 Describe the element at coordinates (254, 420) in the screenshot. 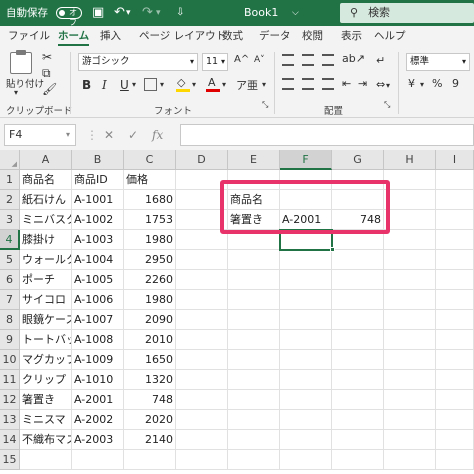

I see `cell-e13` at that location.